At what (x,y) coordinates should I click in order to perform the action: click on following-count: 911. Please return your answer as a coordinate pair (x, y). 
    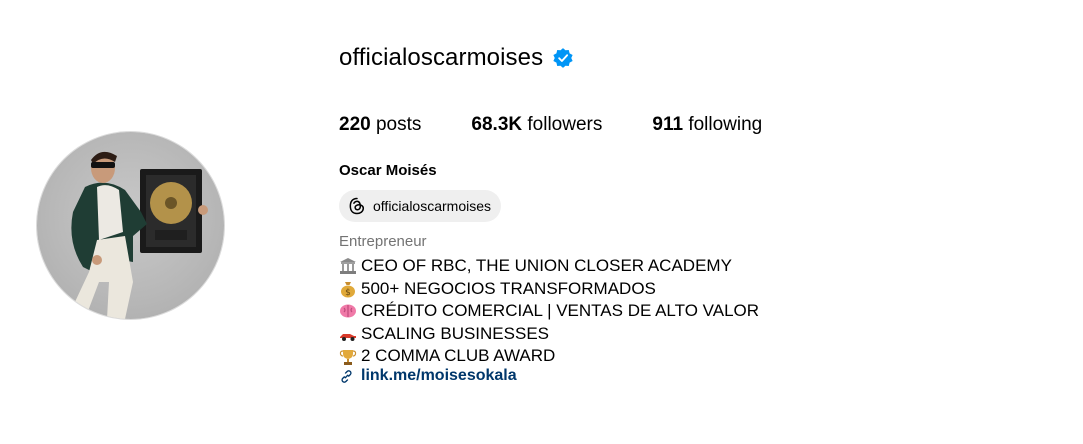
    Looking at the image, I should click on (668, 124).